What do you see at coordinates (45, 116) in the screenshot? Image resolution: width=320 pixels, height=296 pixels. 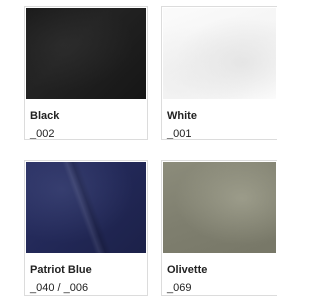 I see `swatch-name: Black` at bounding box center [45, 116].